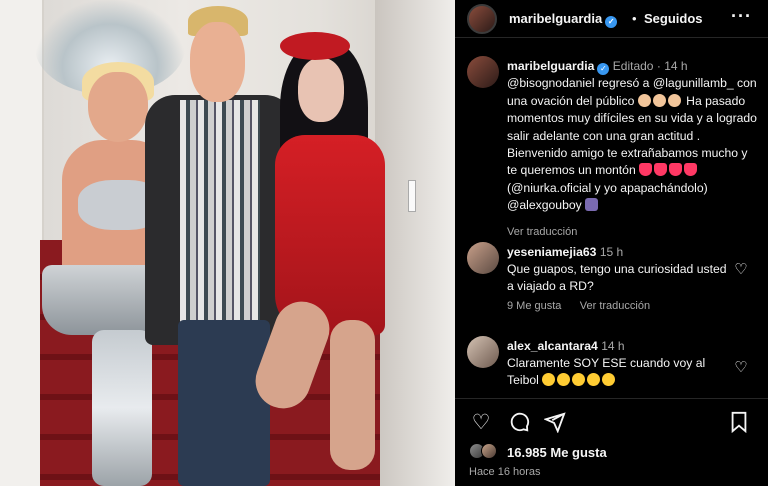  I want to click on comment-username: alex_alcantara4, so click(552, 346).